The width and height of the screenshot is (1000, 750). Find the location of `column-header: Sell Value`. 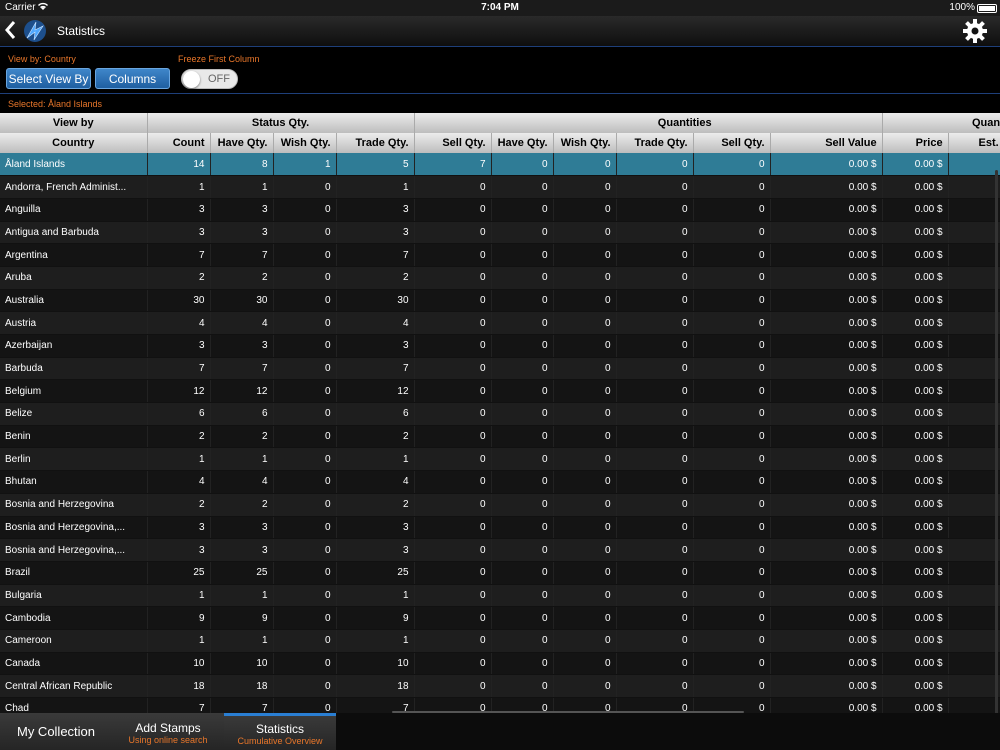

column-header: Sell Value is located at coordinates (826, 143).